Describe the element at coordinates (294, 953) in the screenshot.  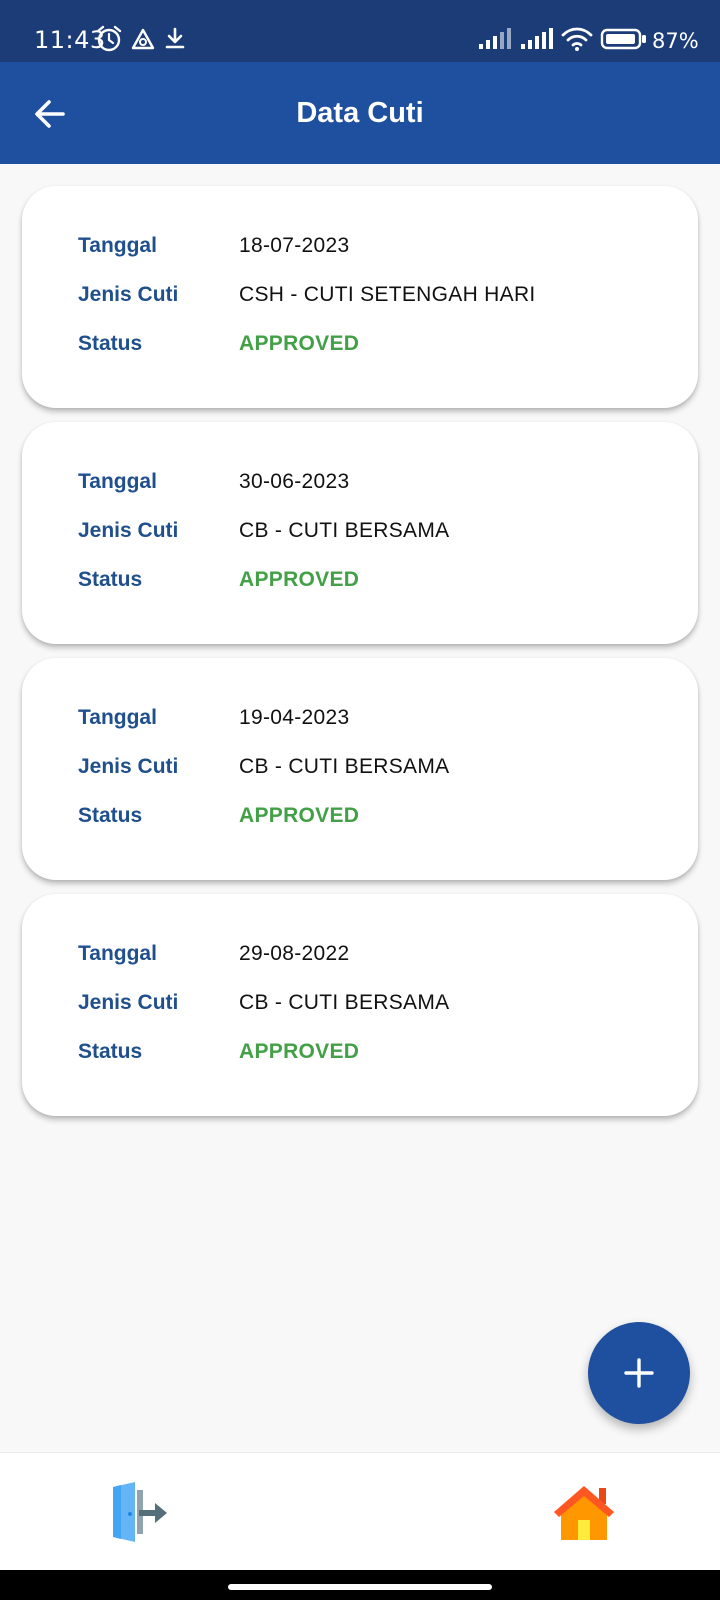
I see `date-value: 29-08-2022` at that location.